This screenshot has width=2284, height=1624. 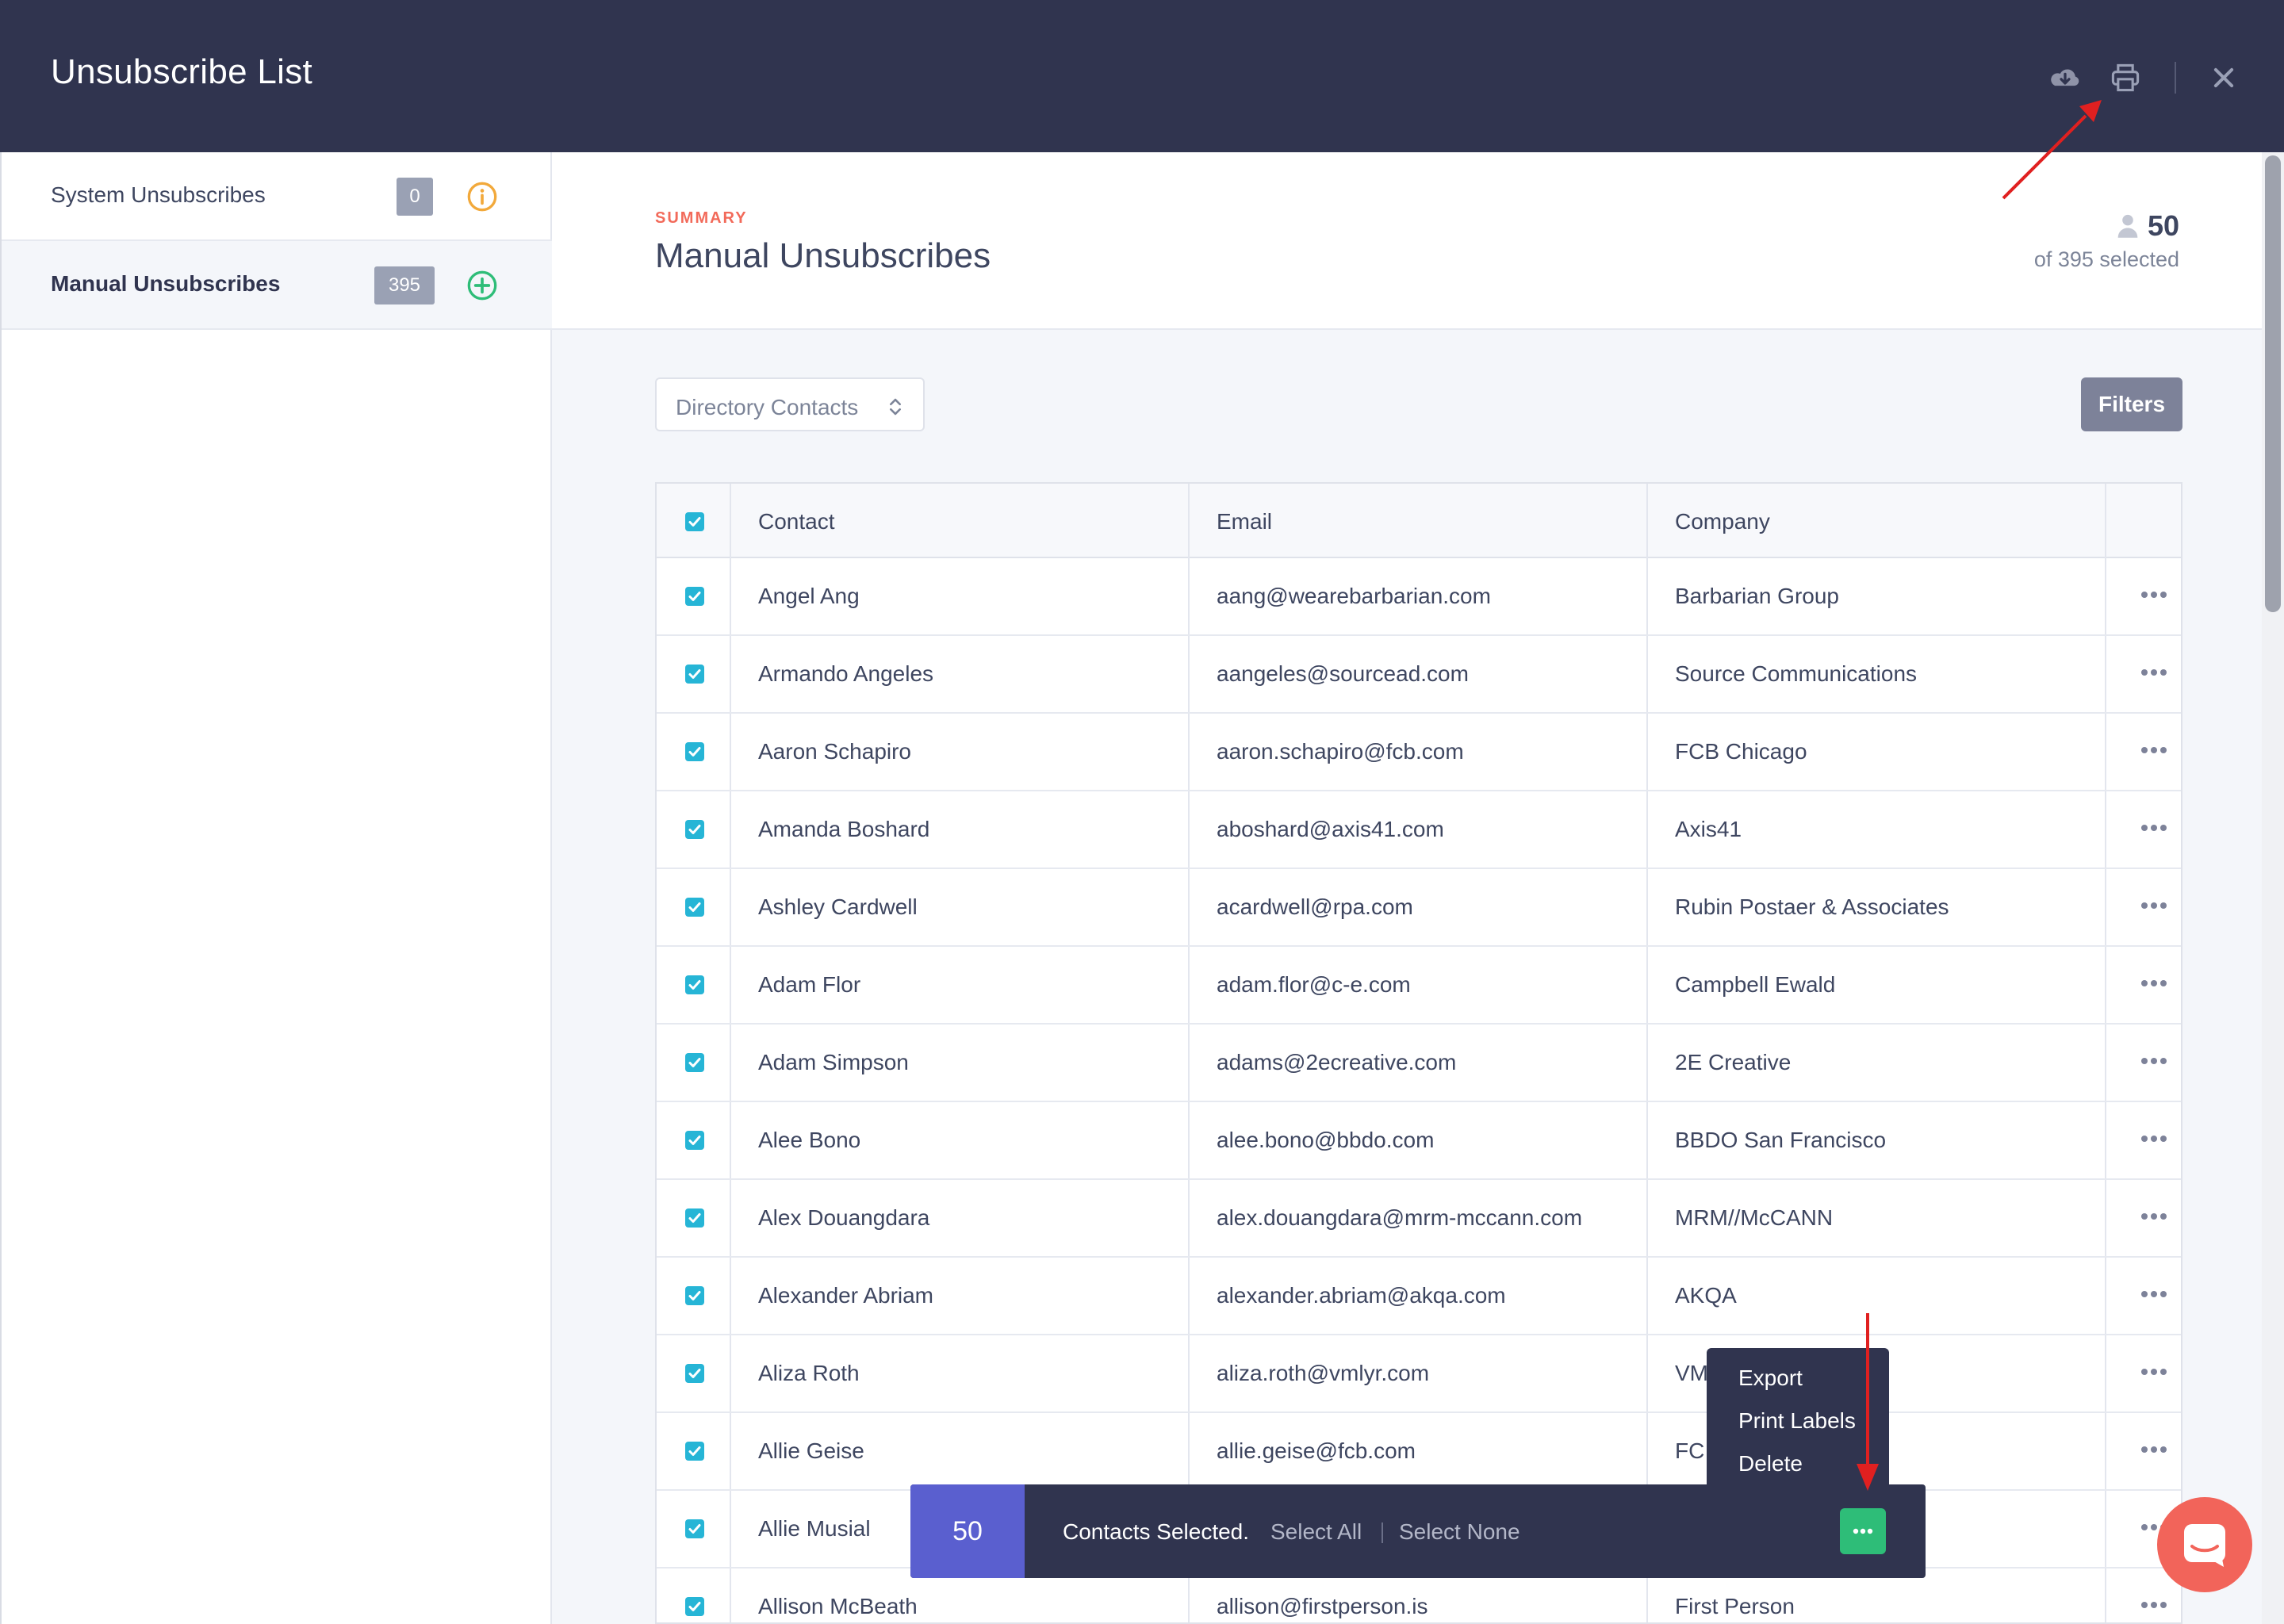 What do you see at coordinates (838, 907) in the screenshot?
I see `cell-contact: Ashley Cardwell` at bounding box center [838, 907].